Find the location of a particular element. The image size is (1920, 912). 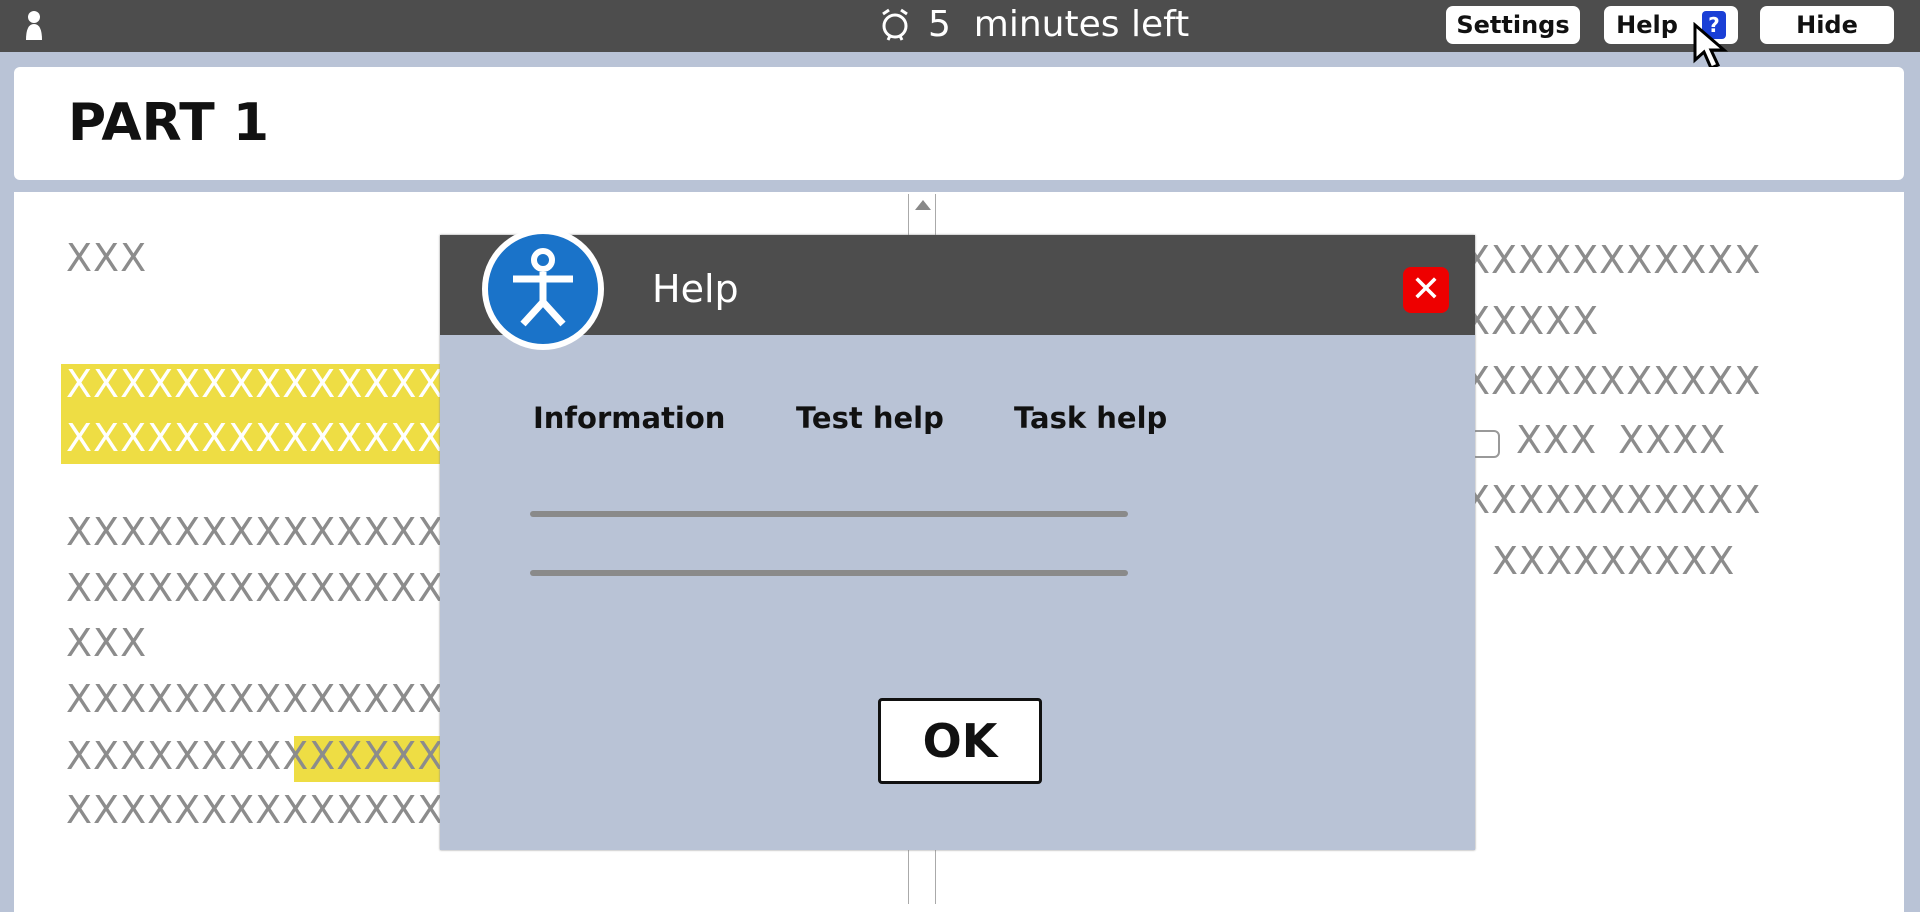

tab-test-help: Test help is located at coordinates (870, 418).